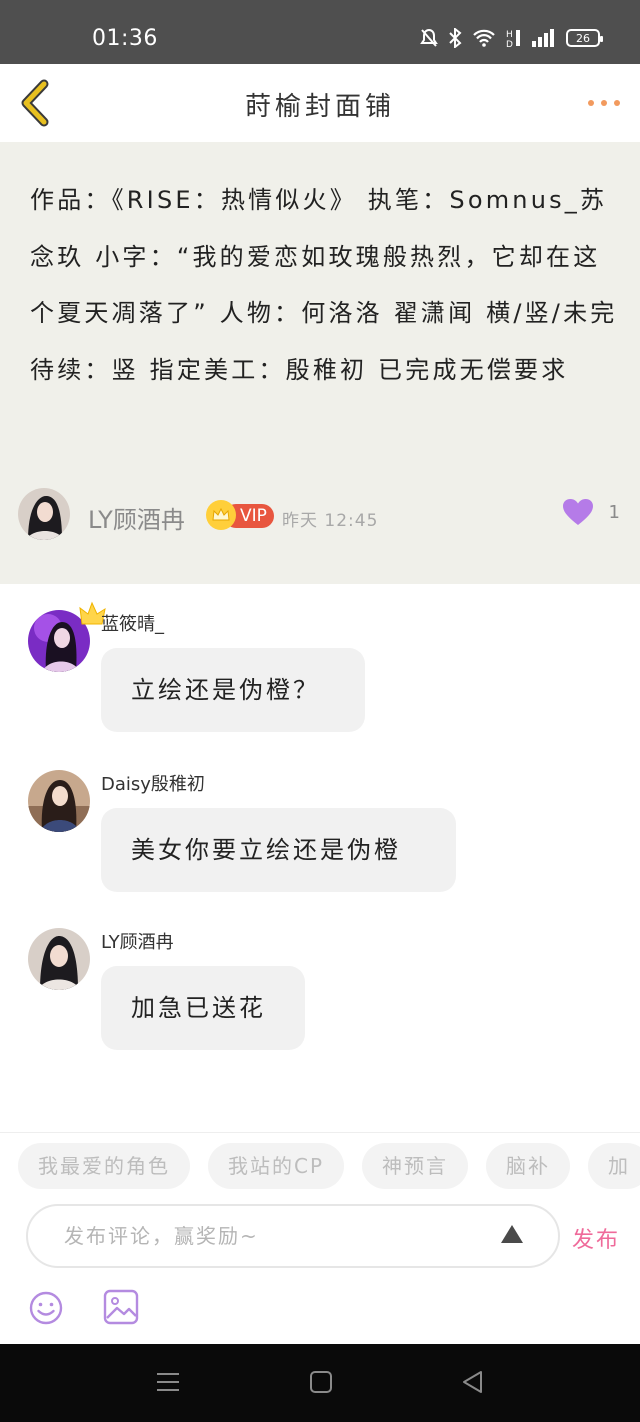 This screenshot has width=640, height=1422. I want to click on topic-tag-list: 我最爱的角色 我站的CP 神预言 脑补 加, so click(329, 1166).